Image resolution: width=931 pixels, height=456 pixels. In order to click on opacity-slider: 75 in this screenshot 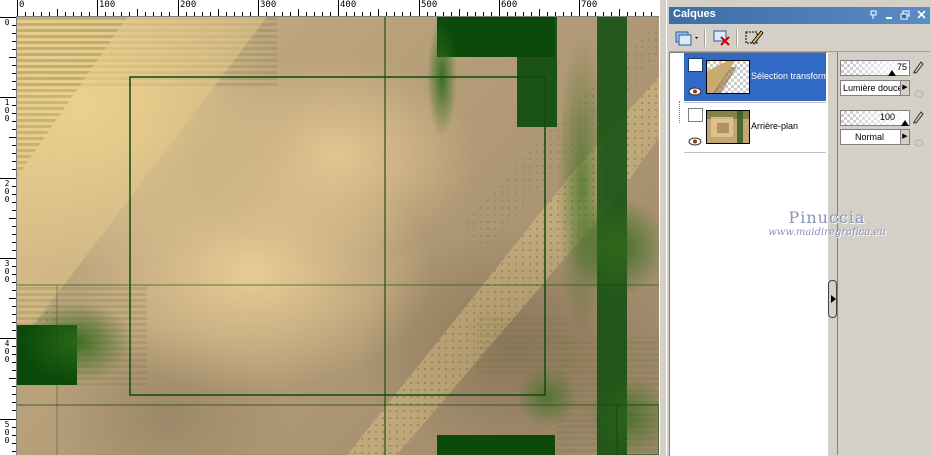, I will do `click(875, 68)`.